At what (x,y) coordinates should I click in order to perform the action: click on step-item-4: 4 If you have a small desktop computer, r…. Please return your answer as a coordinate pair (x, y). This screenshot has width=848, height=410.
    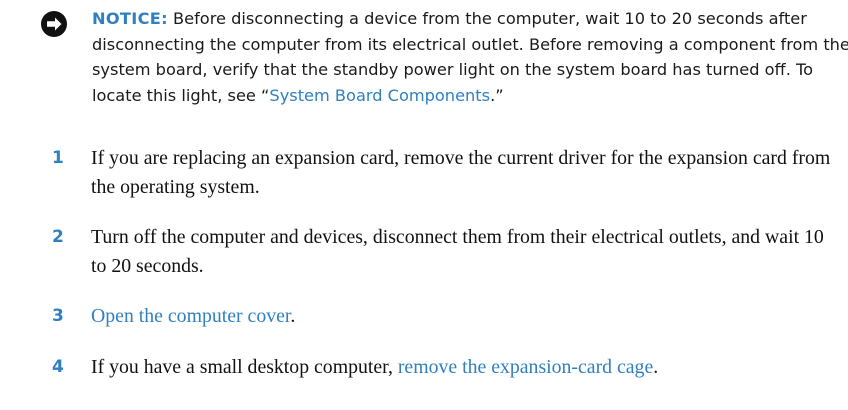
    Looking at the image, I should click on (447, 367).